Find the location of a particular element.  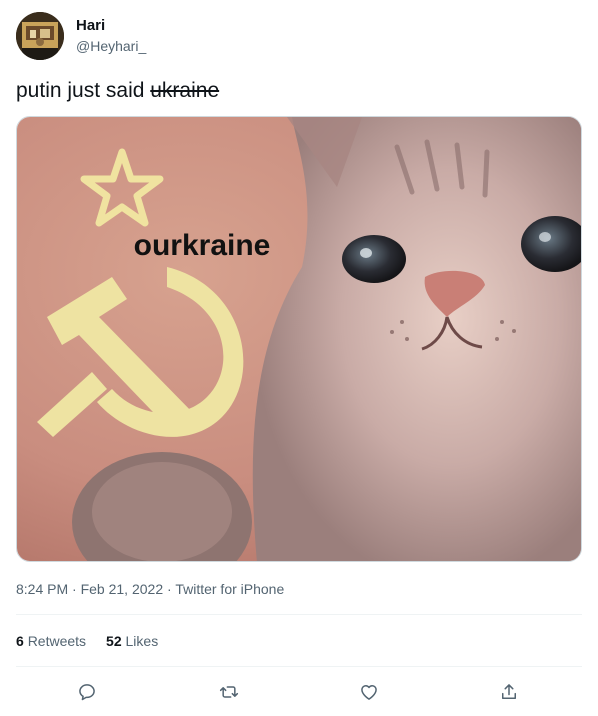

tweet-source: Twitter for iPhone is located at coordinates (229, 589).